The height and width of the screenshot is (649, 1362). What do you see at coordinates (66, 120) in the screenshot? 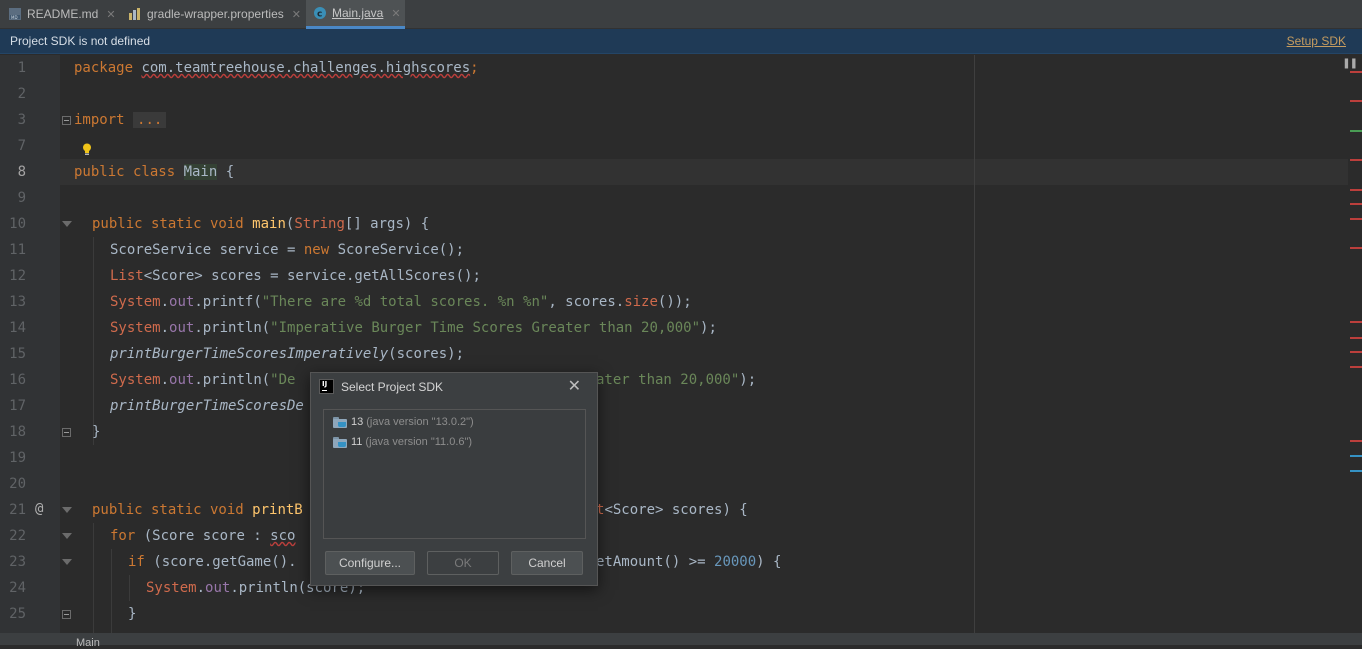
I see `fold-expand-icon` at bounding box center [66, 120].